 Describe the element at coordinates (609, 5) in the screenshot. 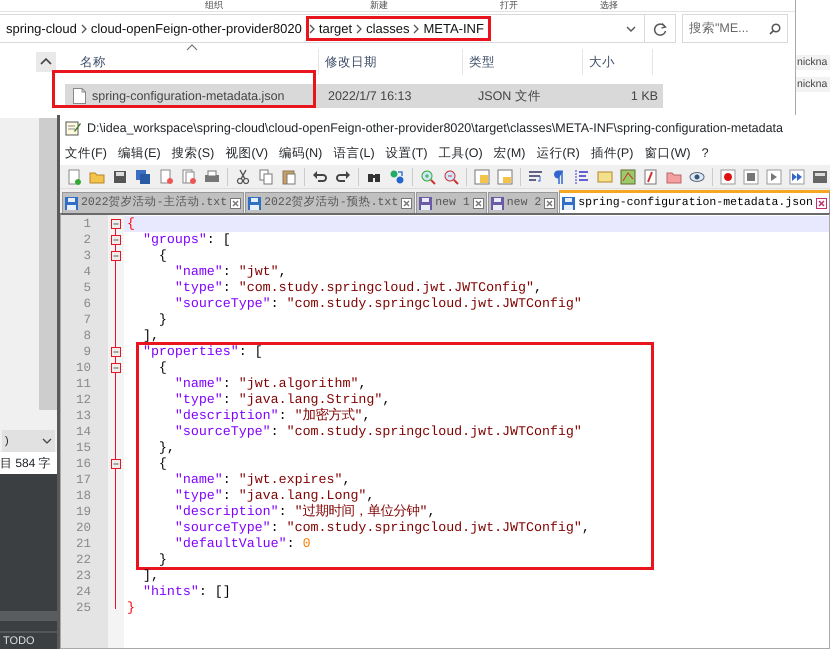

I see `ribbon-label: 选择` at that location.